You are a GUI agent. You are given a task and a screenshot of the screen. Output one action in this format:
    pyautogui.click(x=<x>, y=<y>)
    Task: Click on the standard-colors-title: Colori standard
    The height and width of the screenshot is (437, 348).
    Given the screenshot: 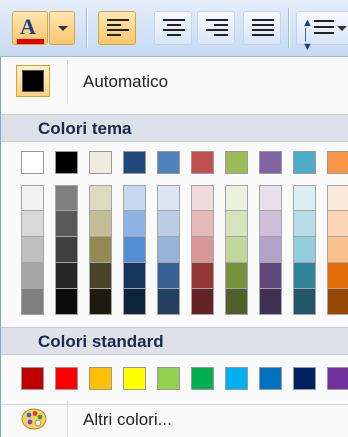 What is the action you would take?
    pyautogui.click(x=101, y=341)
    